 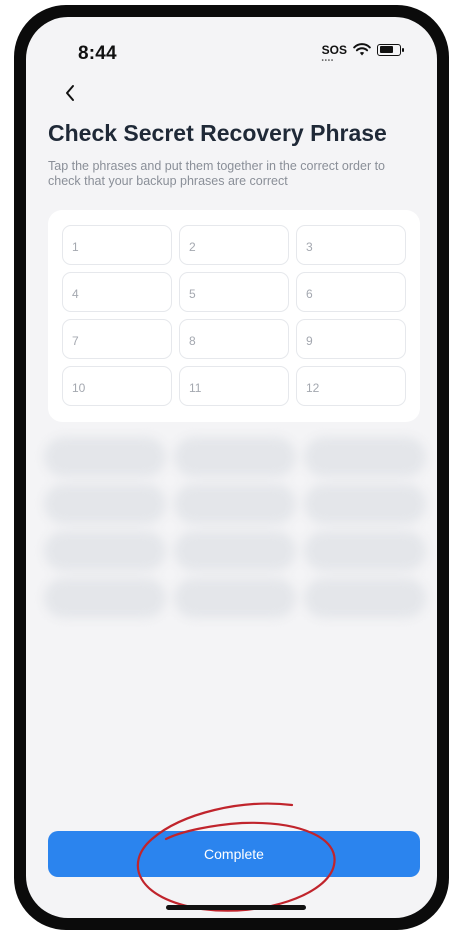 I want to click on wifi-icon, so click(x=362, y=49).